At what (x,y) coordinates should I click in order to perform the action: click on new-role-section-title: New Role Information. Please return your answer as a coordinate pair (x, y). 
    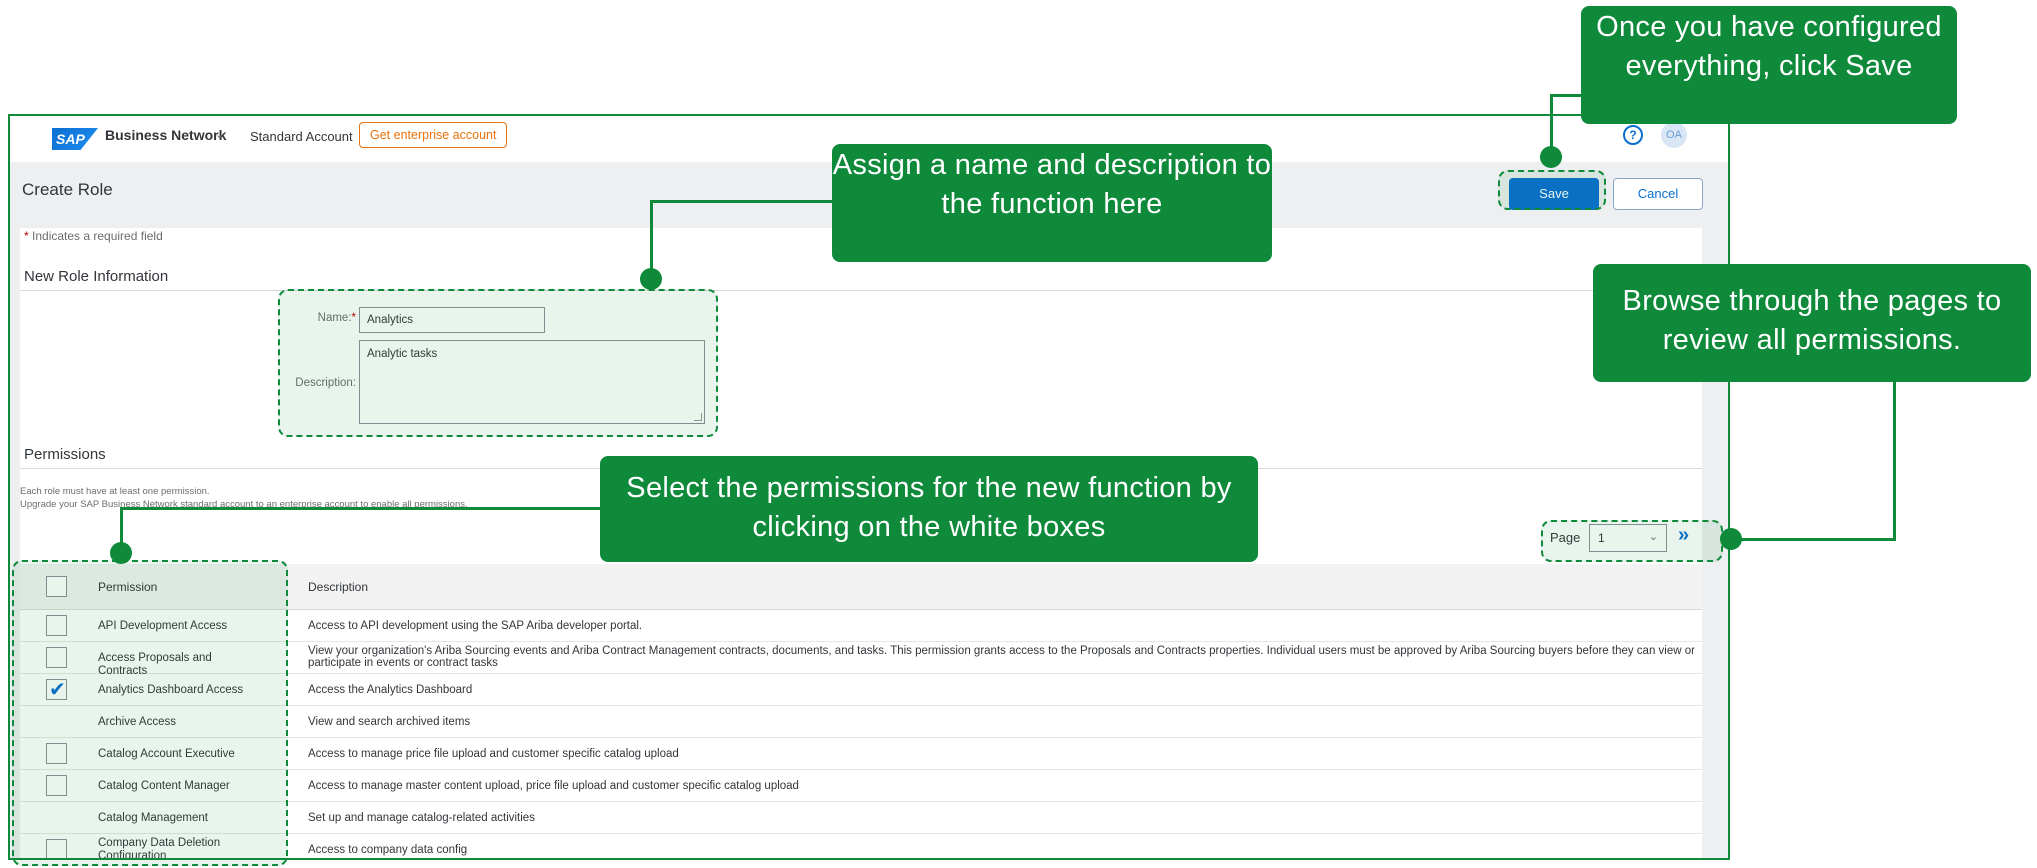
    Looking at the image, I should click on (96, 276).